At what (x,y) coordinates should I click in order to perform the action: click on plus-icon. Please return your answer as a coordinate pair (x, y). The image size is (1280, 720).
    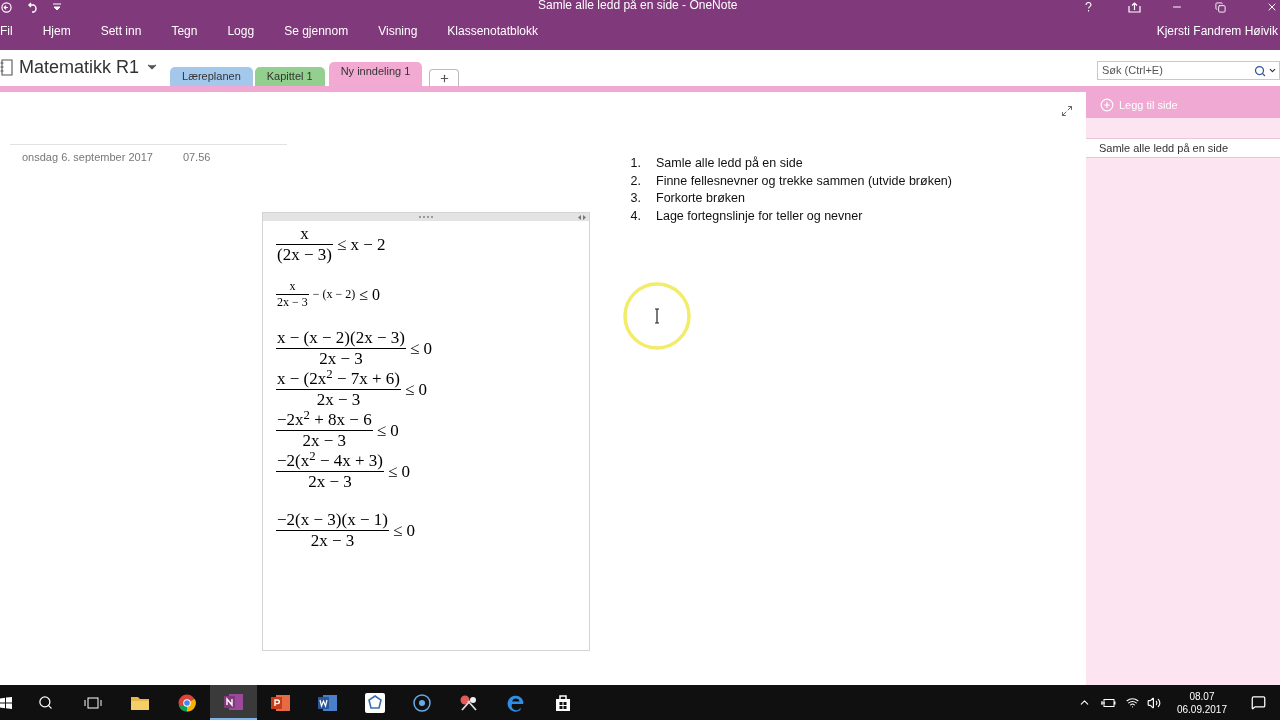
    Looking at the image, I should click on (444, 78).